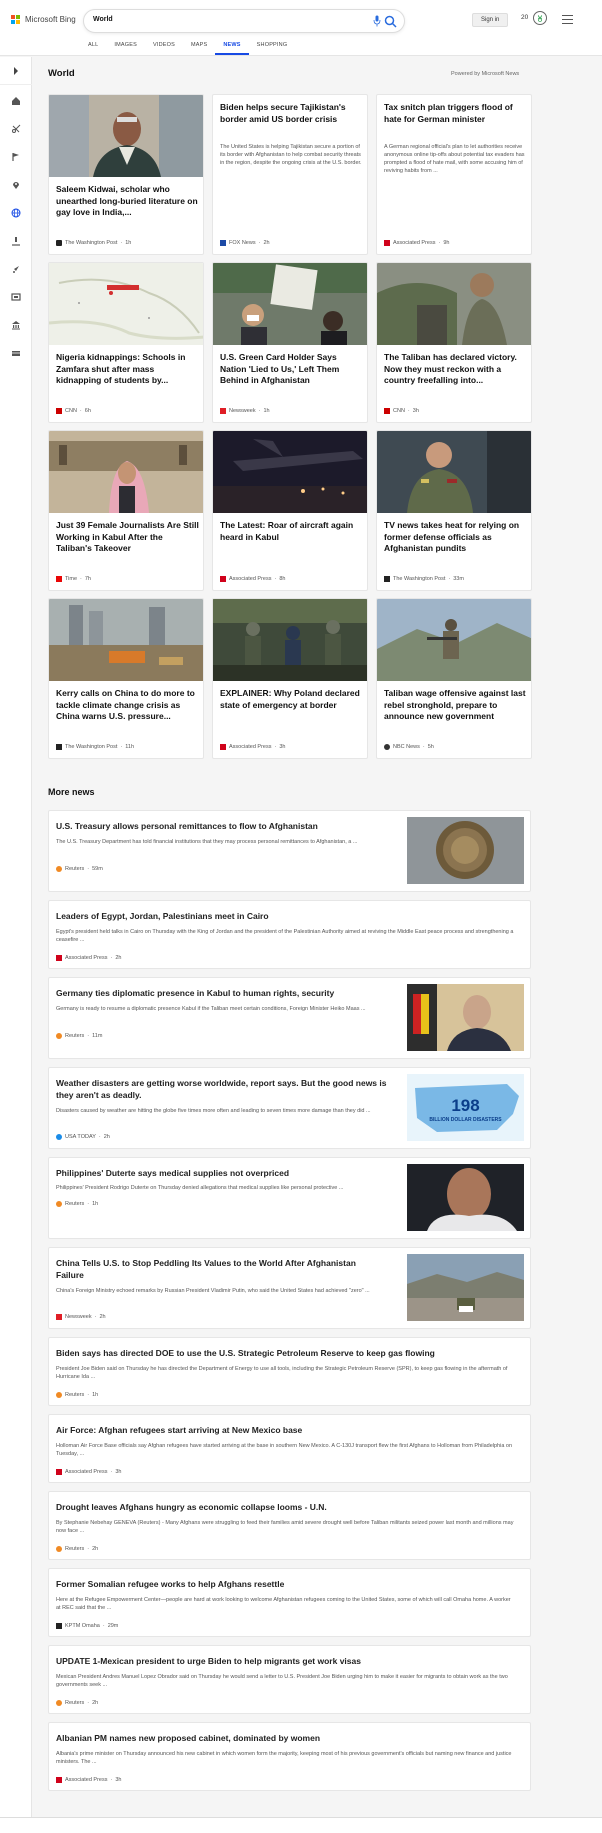  What do you see at coordinates (524, 17) in the screenshot?
I see `rewards-points: 20` at bounding box center [524, 17].